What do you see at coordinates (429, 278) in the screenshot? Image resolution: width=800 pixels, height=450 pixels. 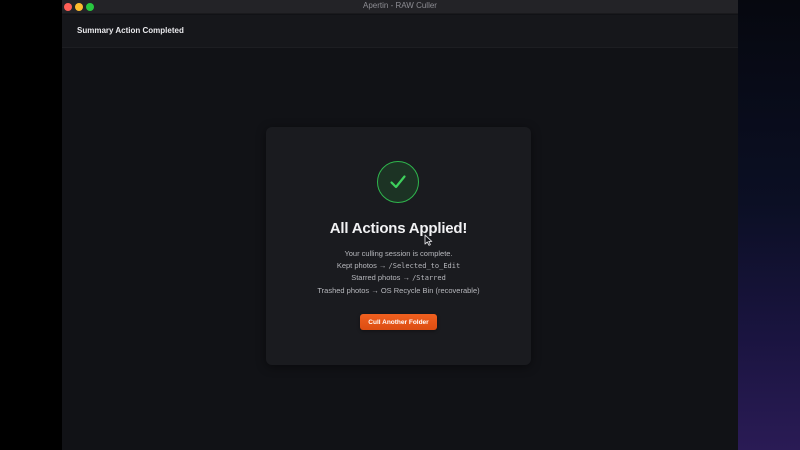 I see `starred-photos-path: /Starred` at bounding box center [429, 278].